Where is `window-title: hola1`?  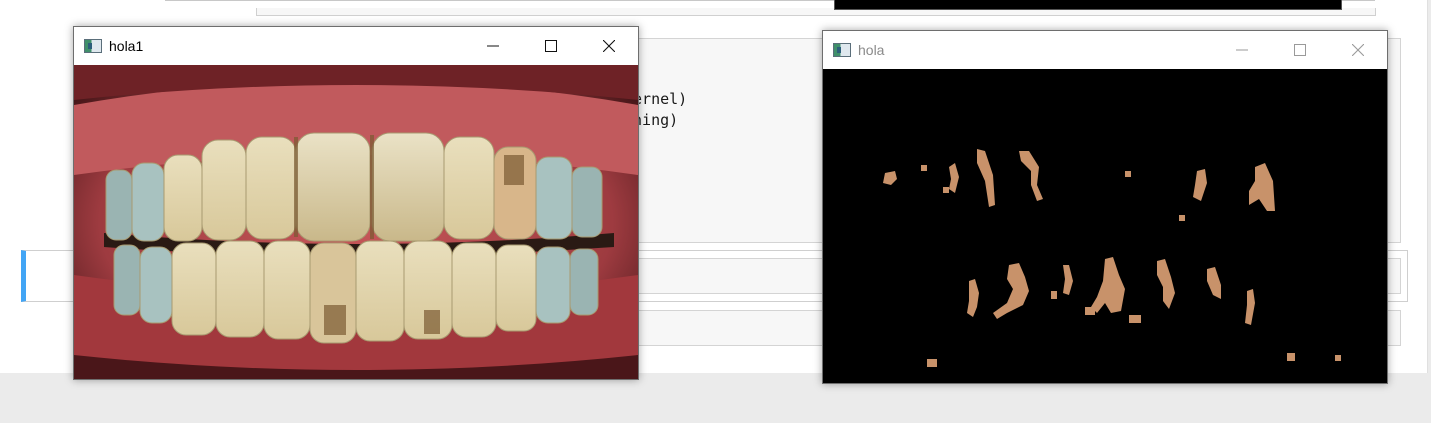
window-title: hola1 is located at coordinates (126, 46).